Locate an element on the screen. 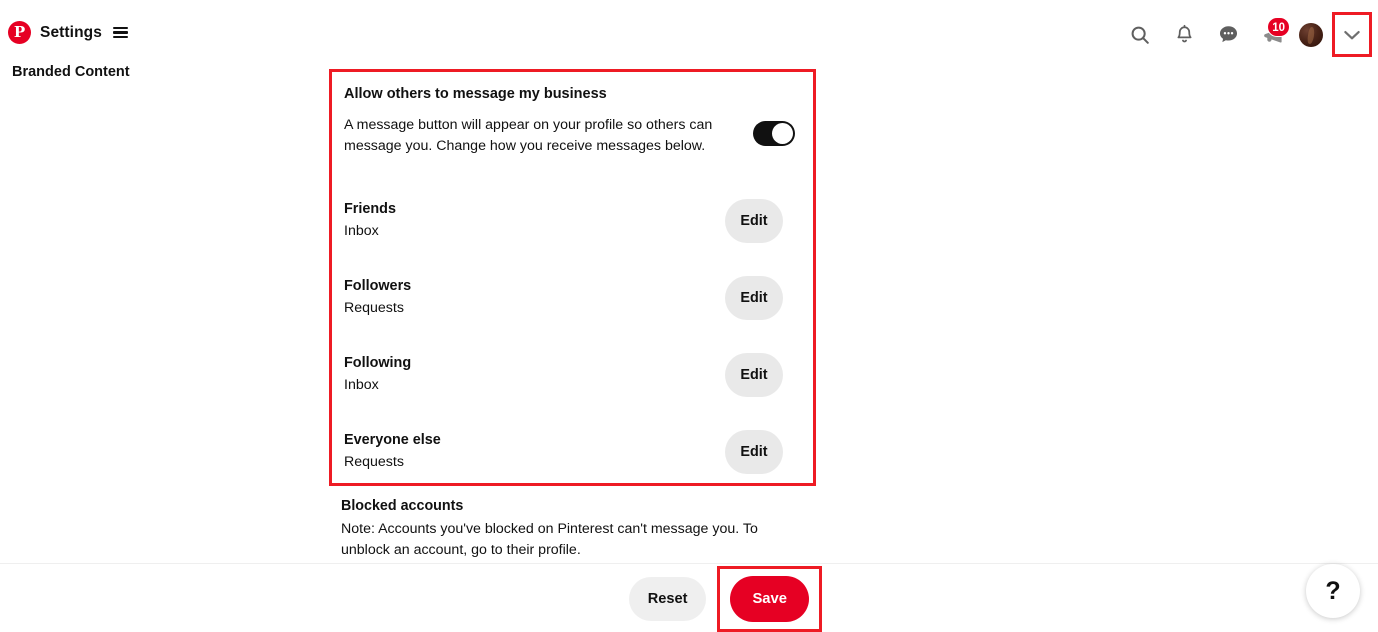 This screenshot has width=1378, height=632. footer-actions: Reset Save is located at coordinates (550, 598).